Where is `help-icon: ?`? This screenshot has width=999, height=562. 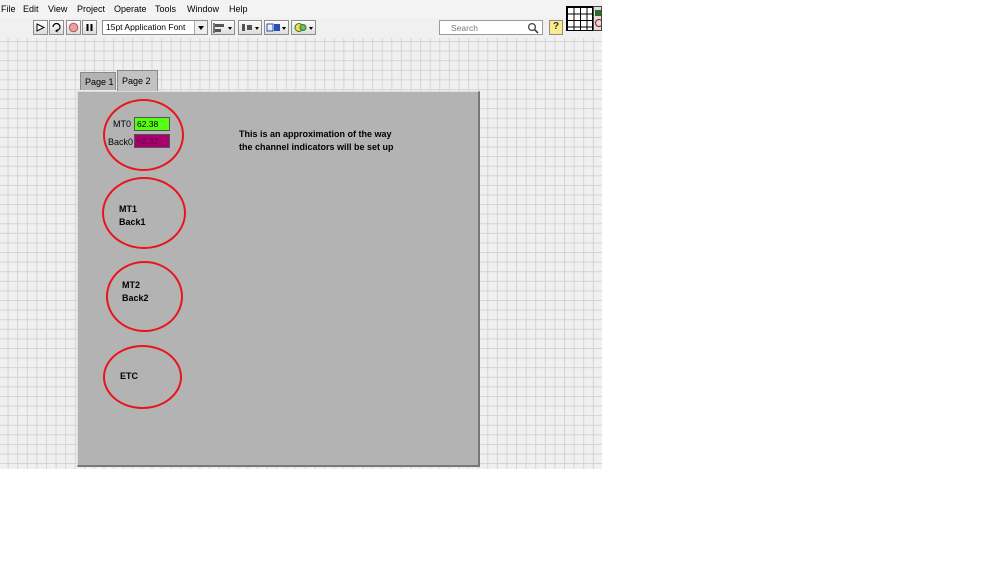
help-icon: ? is located at coordinates (556, 26).